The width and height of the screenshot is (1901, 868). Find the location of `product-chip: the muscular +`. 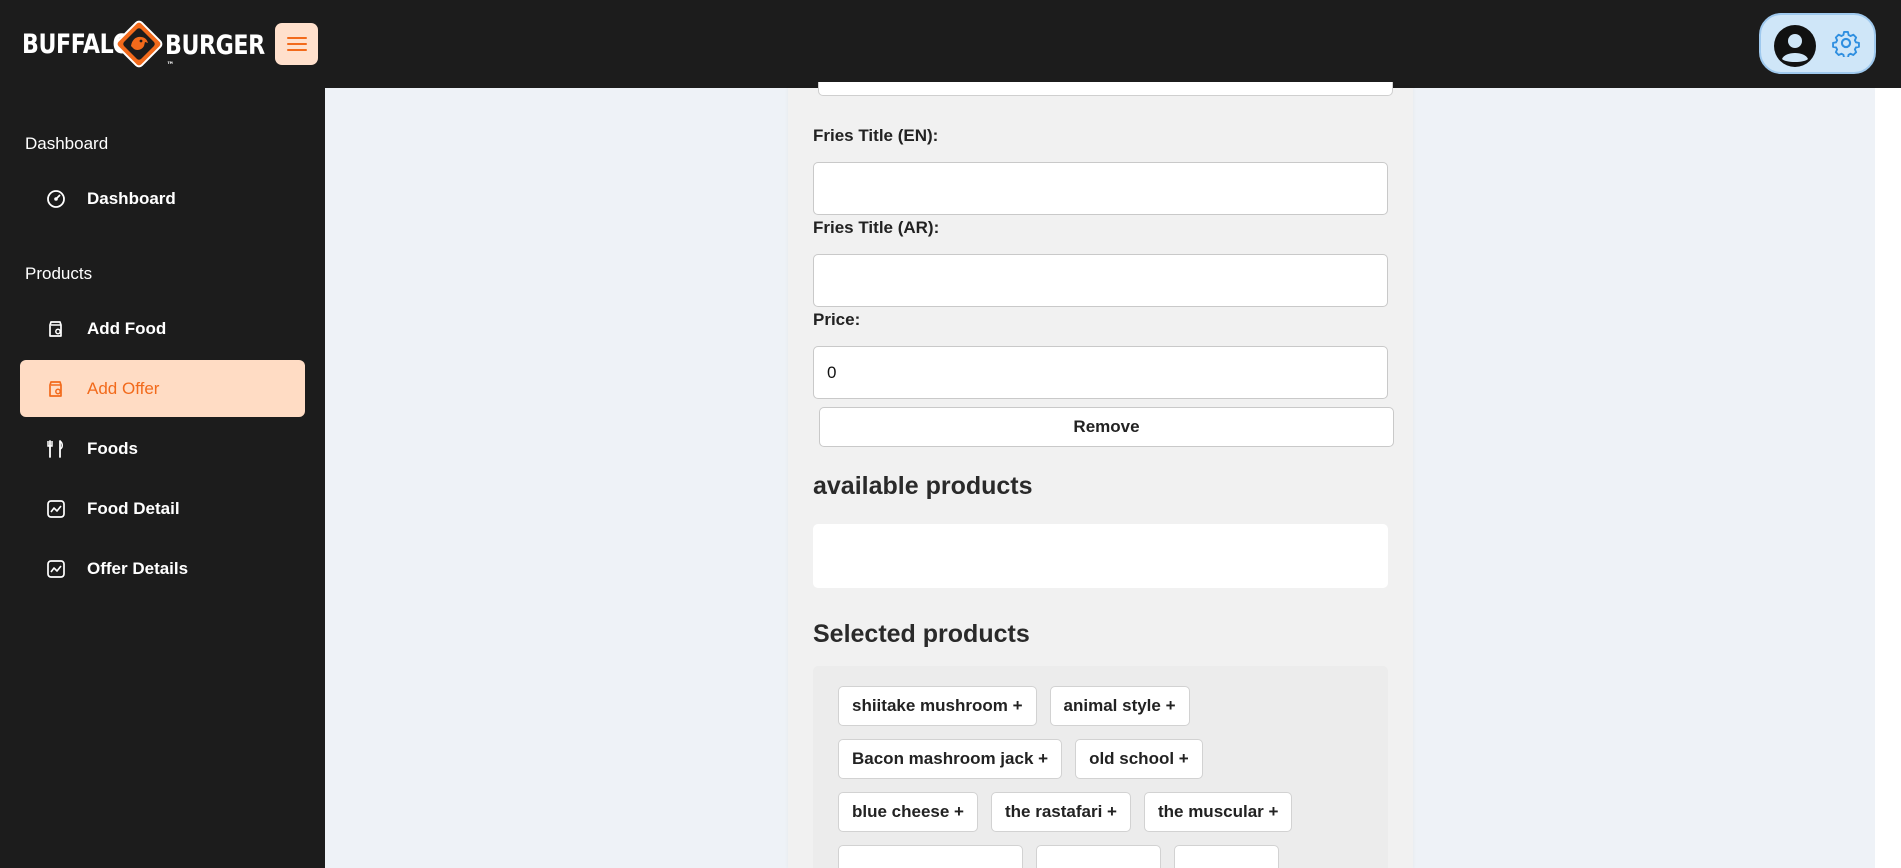

product-chip: the muscular + is located at coordinates (1218, 812).